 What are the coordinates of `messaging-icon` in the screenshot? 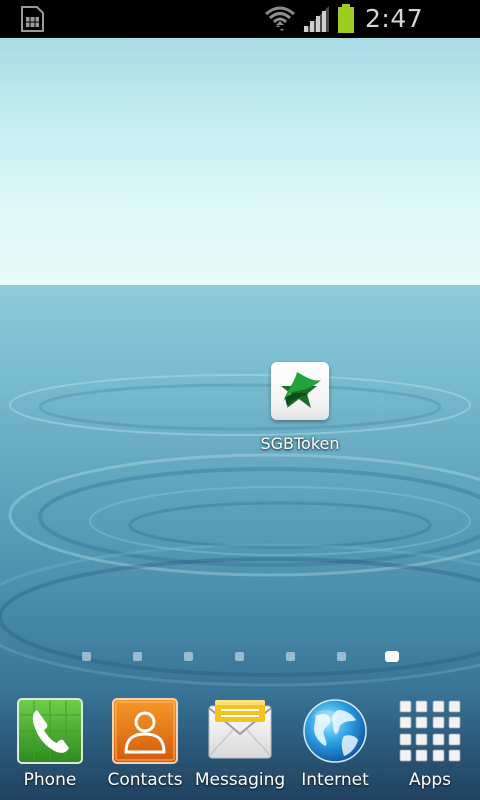 It's located at (240, 729).